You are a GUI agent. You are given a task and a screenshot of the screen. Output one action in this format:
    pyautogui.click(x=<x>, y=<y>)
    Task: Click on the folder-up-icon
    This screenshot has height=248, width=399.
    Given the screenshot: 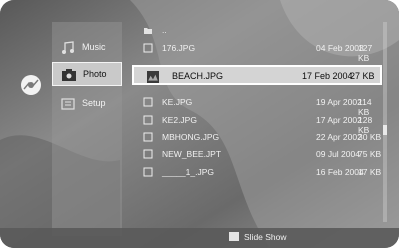 What is the action you would take?
    pyautogui.click(x=148, y=31)
    